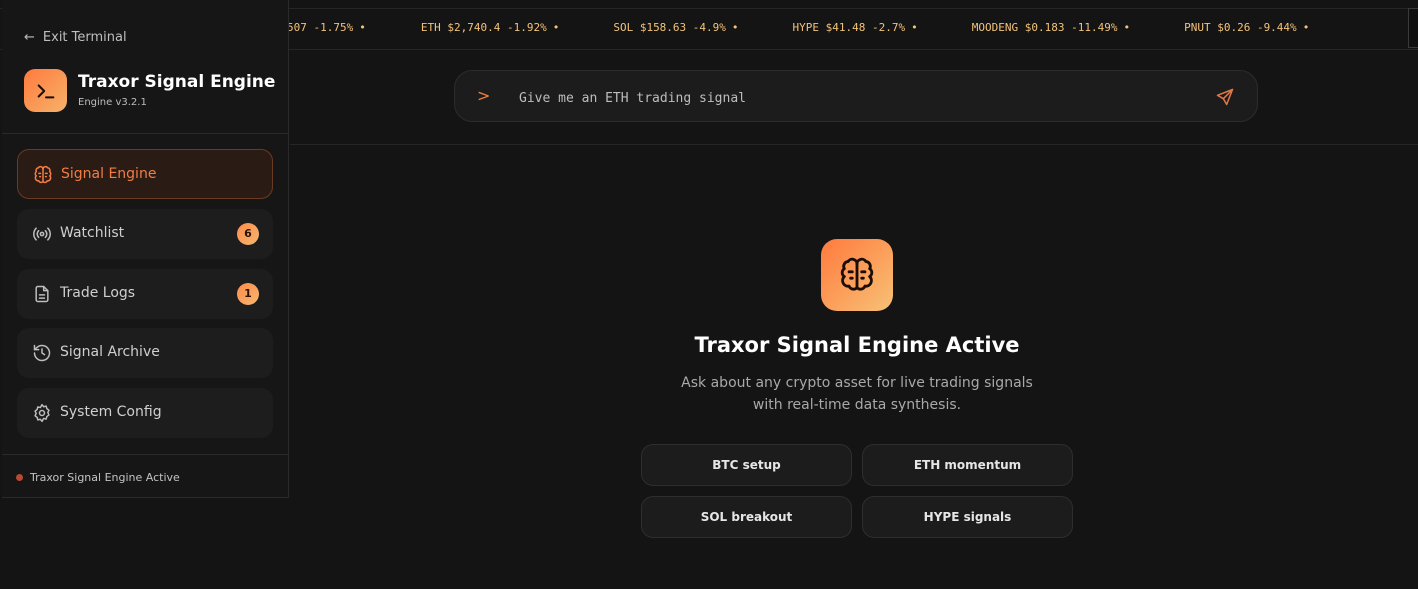 The width and height of the screenshot is (1418, 589). I want to click on ticker-edge, so click(1413, 28).